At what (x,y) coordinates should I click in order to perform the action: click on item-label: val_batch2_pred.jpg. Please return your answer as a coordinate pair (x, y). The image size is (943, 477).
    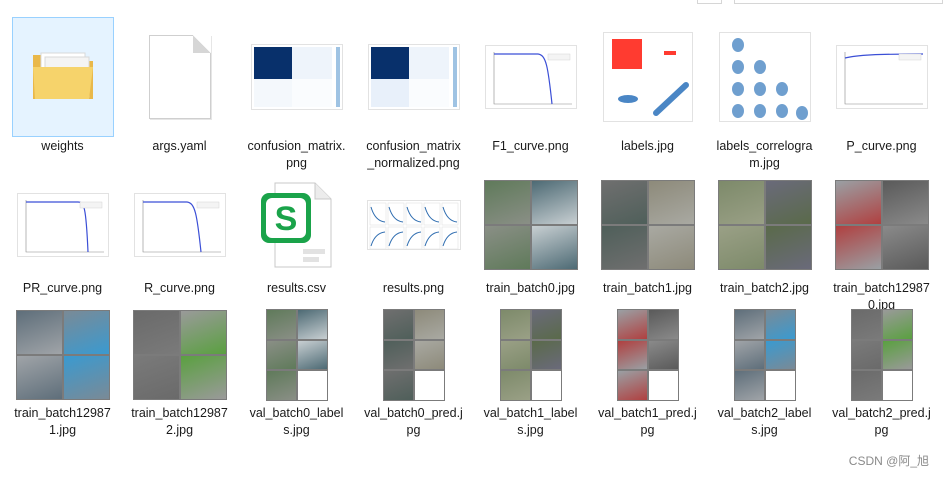
    Looking at the image, I should click on (881, 421).